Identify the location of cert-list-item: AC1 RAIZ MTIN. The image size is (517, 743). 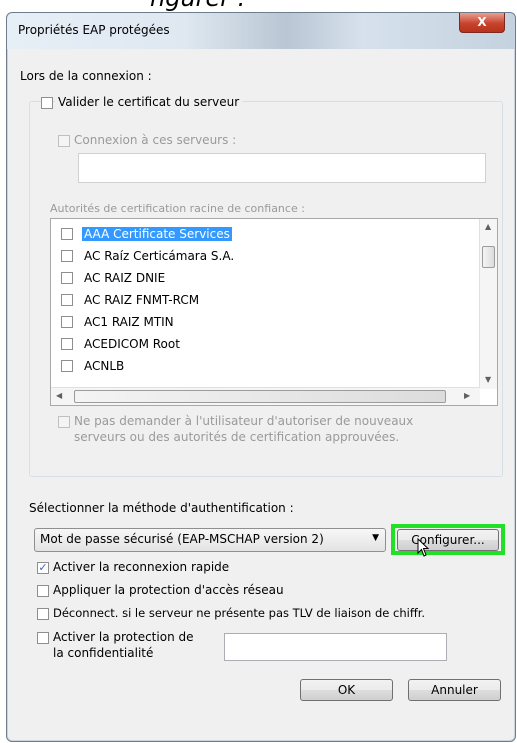
(266, 322).